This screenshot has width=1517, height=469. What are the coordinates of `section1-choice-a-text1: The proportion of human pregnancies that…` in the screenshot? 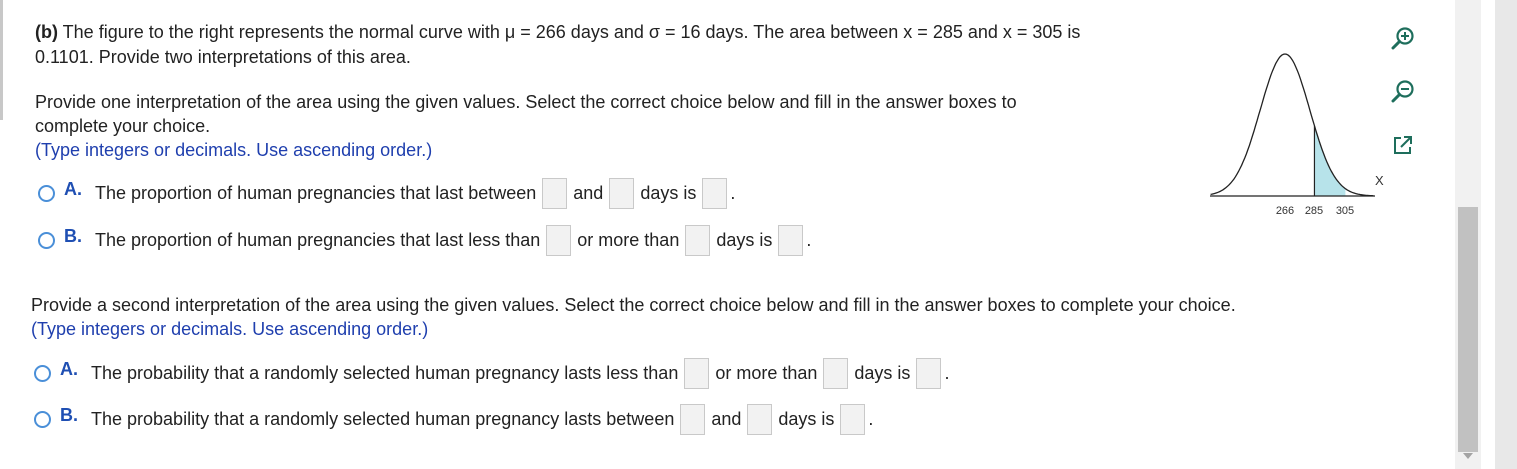 It's located at (316, 193).